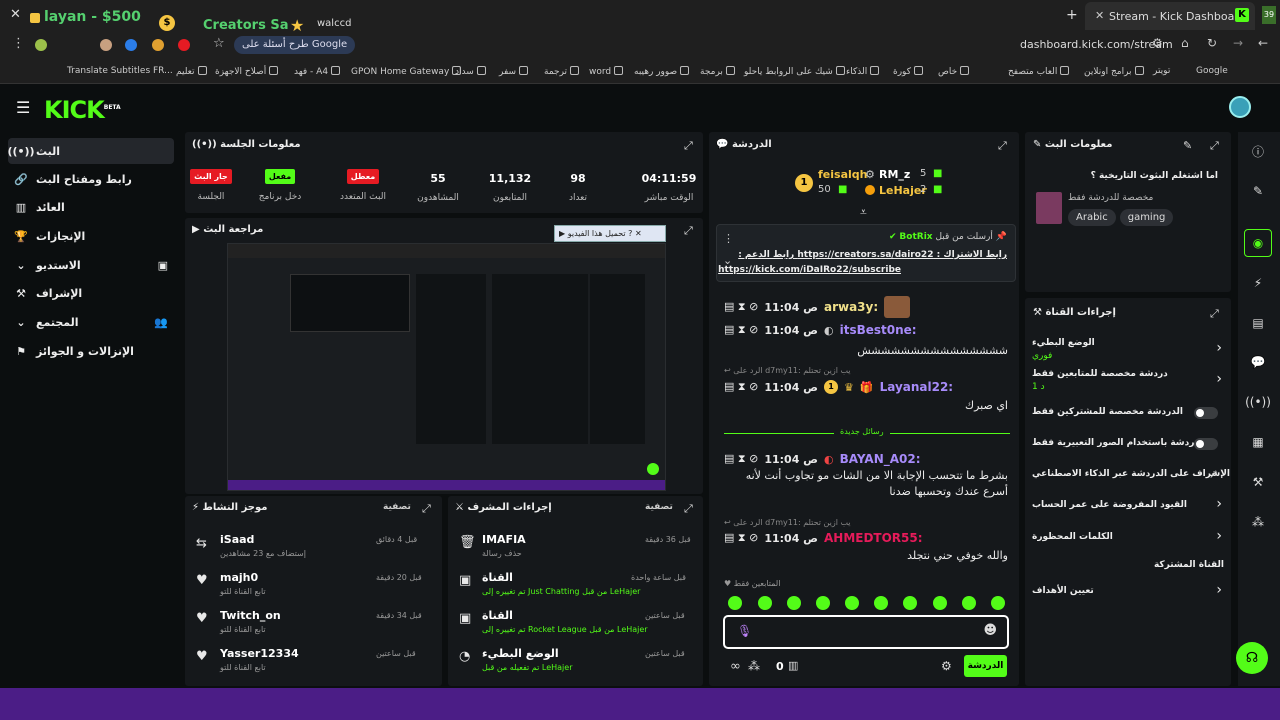 This screenshot has width=1280, height=720. Describe the element at coordinates (1258, 402) in the screenshot. I see `broadcast-icon: ((•))` at that location.